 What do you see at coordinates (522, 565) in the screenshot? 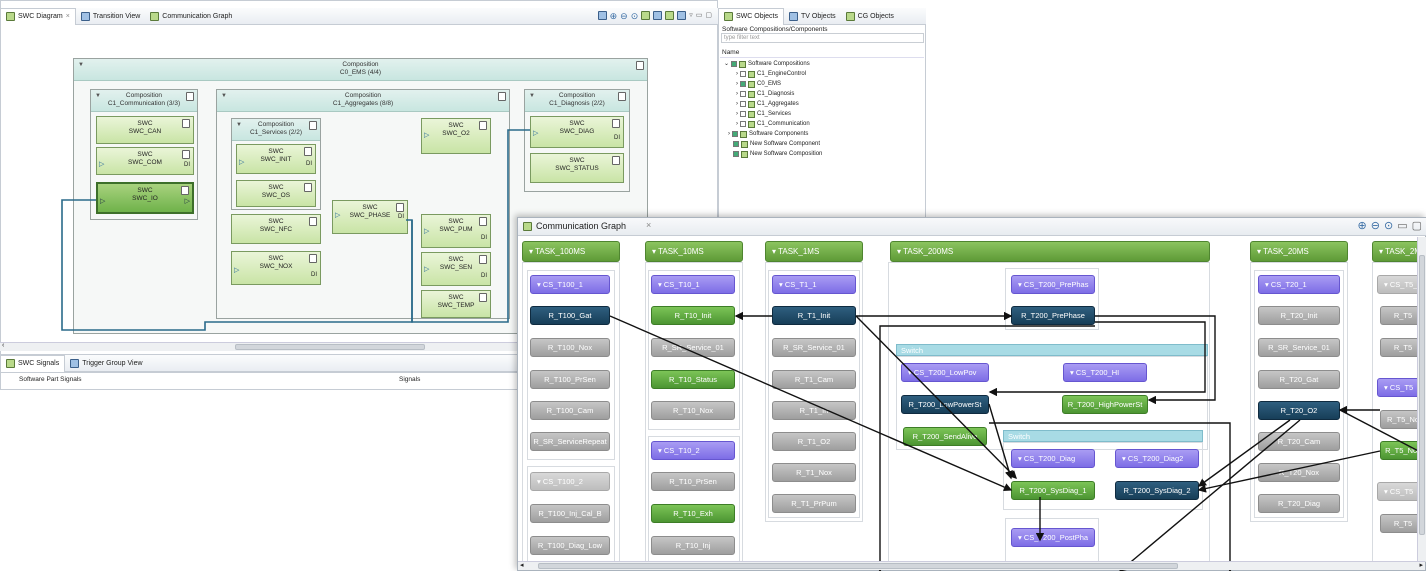
I see `scroll-left-icon: ◂` at bounding box center [522, 565].